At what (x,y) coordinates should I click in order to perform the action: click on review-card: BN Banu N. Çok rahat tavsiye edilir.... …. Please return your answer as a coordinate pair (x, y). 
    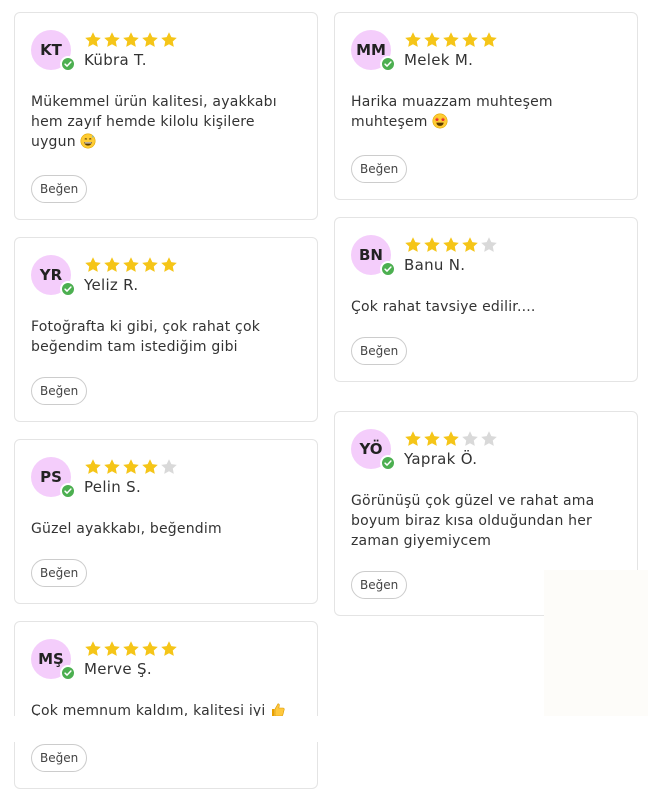
    Looking at the image, I should click on (486, 299).